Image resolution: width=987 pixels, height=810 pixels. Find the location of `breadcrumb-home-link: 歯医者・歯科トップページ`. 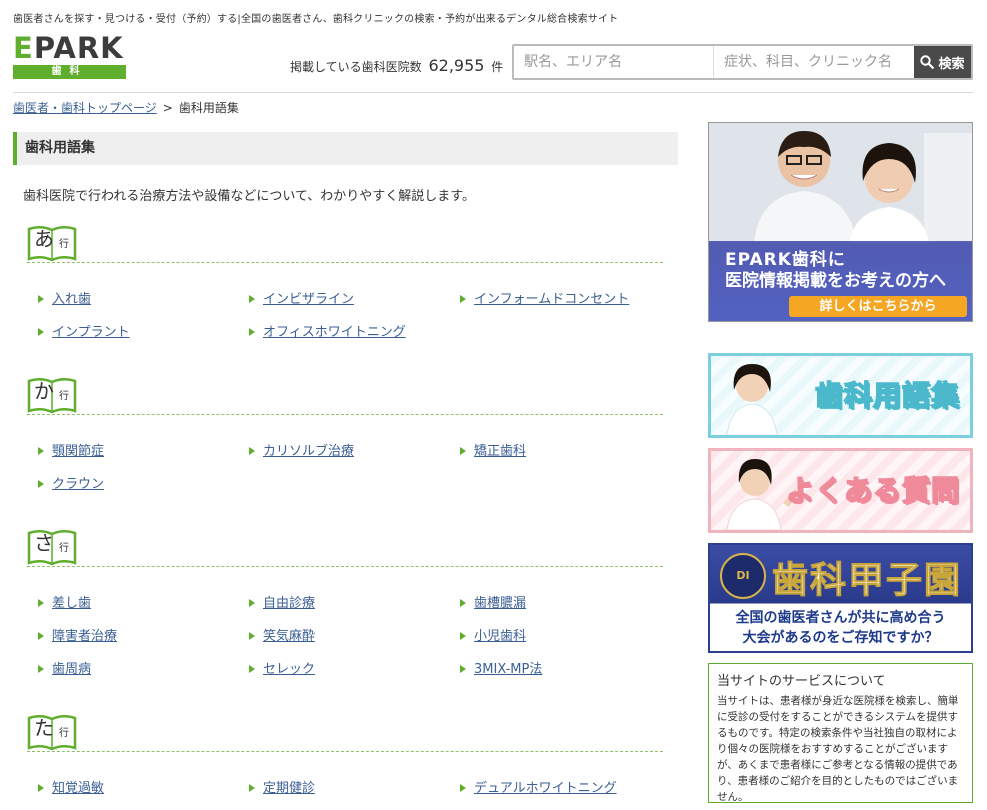

breadcrumb-home-link: 歯医者・歯科トップページ is located at coordinates (85, 108).